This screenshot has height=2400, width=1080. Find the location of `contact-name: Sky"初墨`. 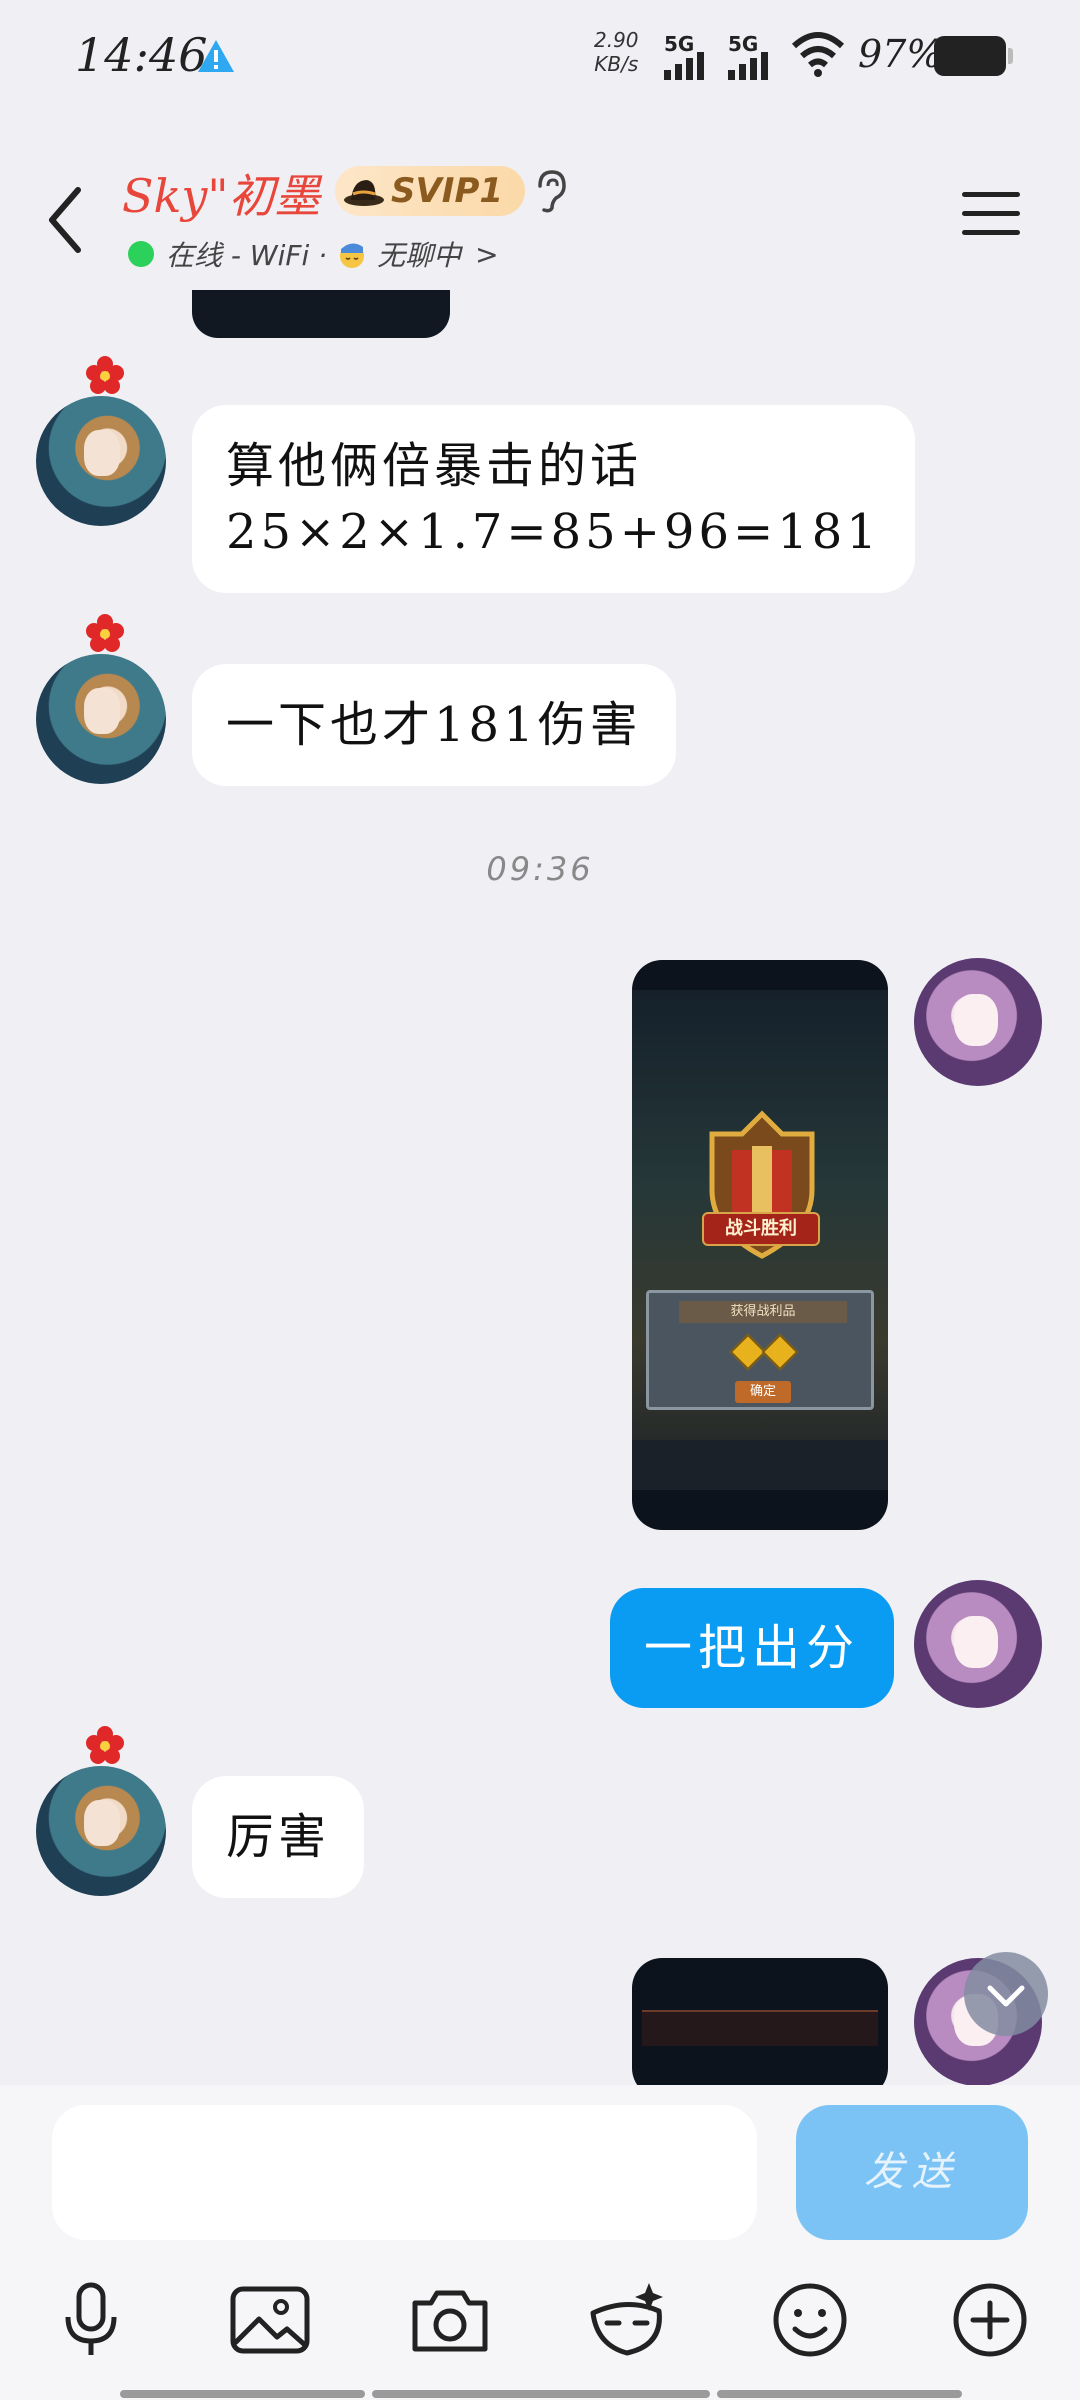

contact-name: Sky"初墨 is located at coordinates (221, 193).